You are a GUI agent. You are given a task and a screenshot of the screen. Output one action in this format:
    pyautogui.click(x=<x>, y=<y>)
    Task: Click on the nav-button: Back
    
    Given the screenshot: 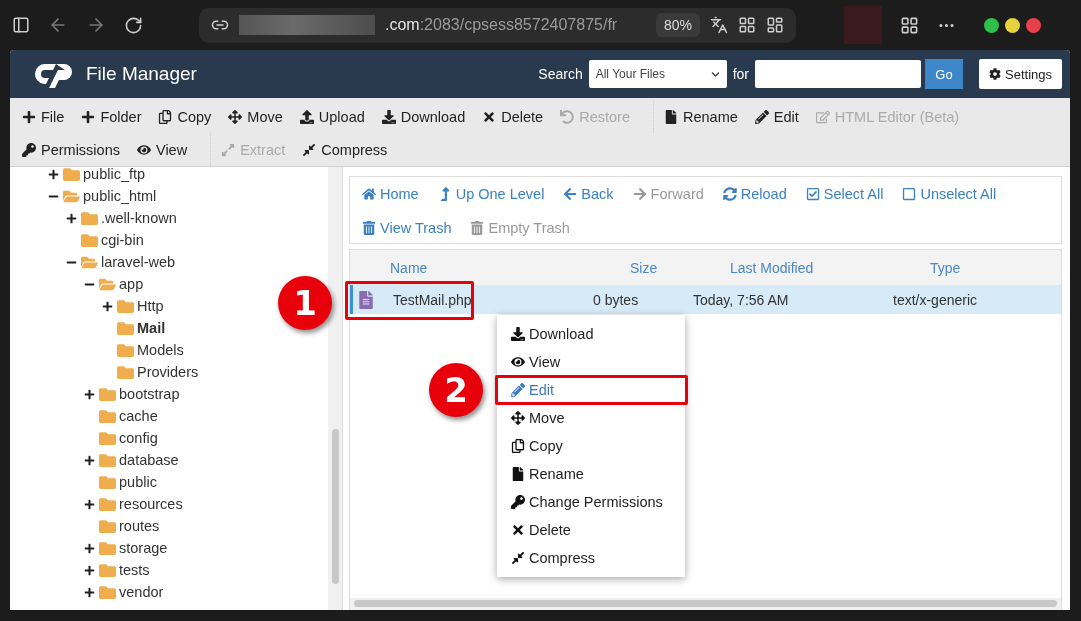 What is the action you would take?
    pyautogui.click(x=598, y=194)
    